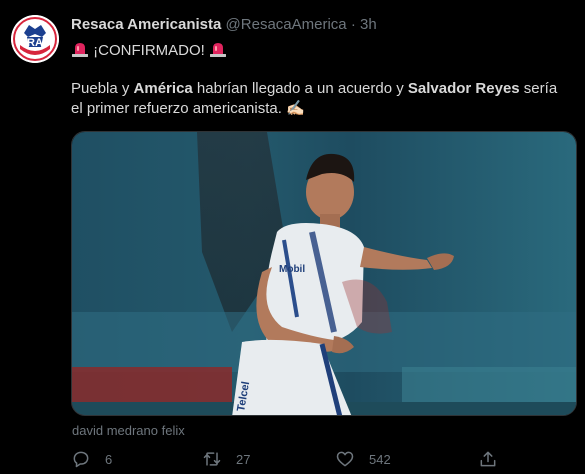 The image size is (585, 474). I want to click on share-icon, so click(488, 459).